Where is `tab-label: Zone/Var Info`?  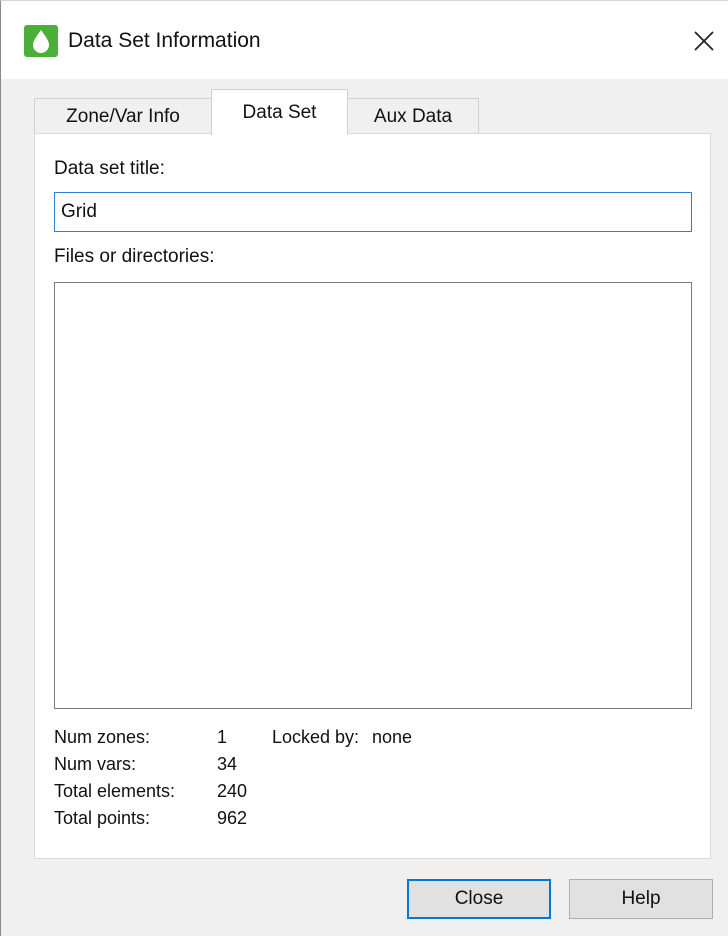 tab-label: Zone/Var Info is located at coordinates (123, 116).